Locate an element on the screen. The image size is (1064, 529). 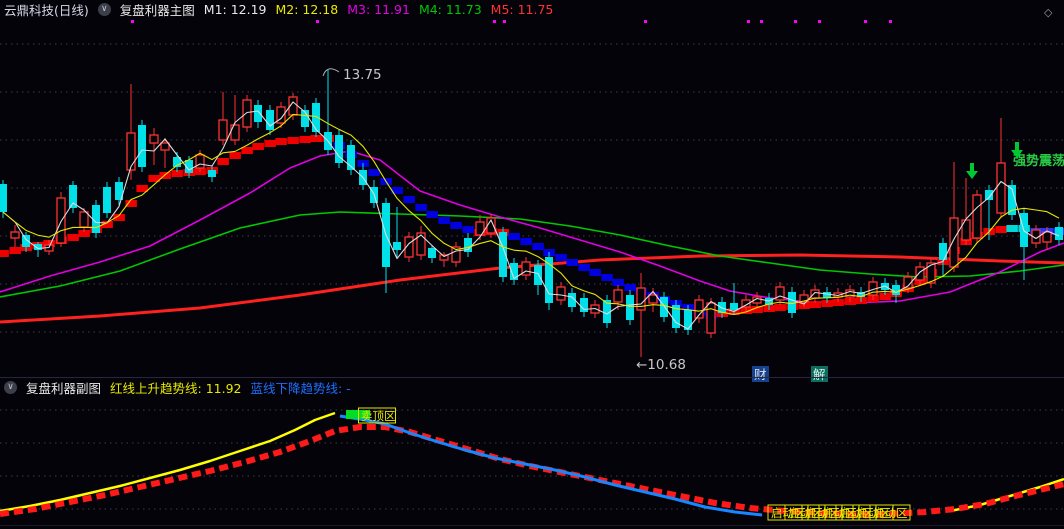
sub-indicator-name: 复盘利器副图 is located at coordinates (64, 388).